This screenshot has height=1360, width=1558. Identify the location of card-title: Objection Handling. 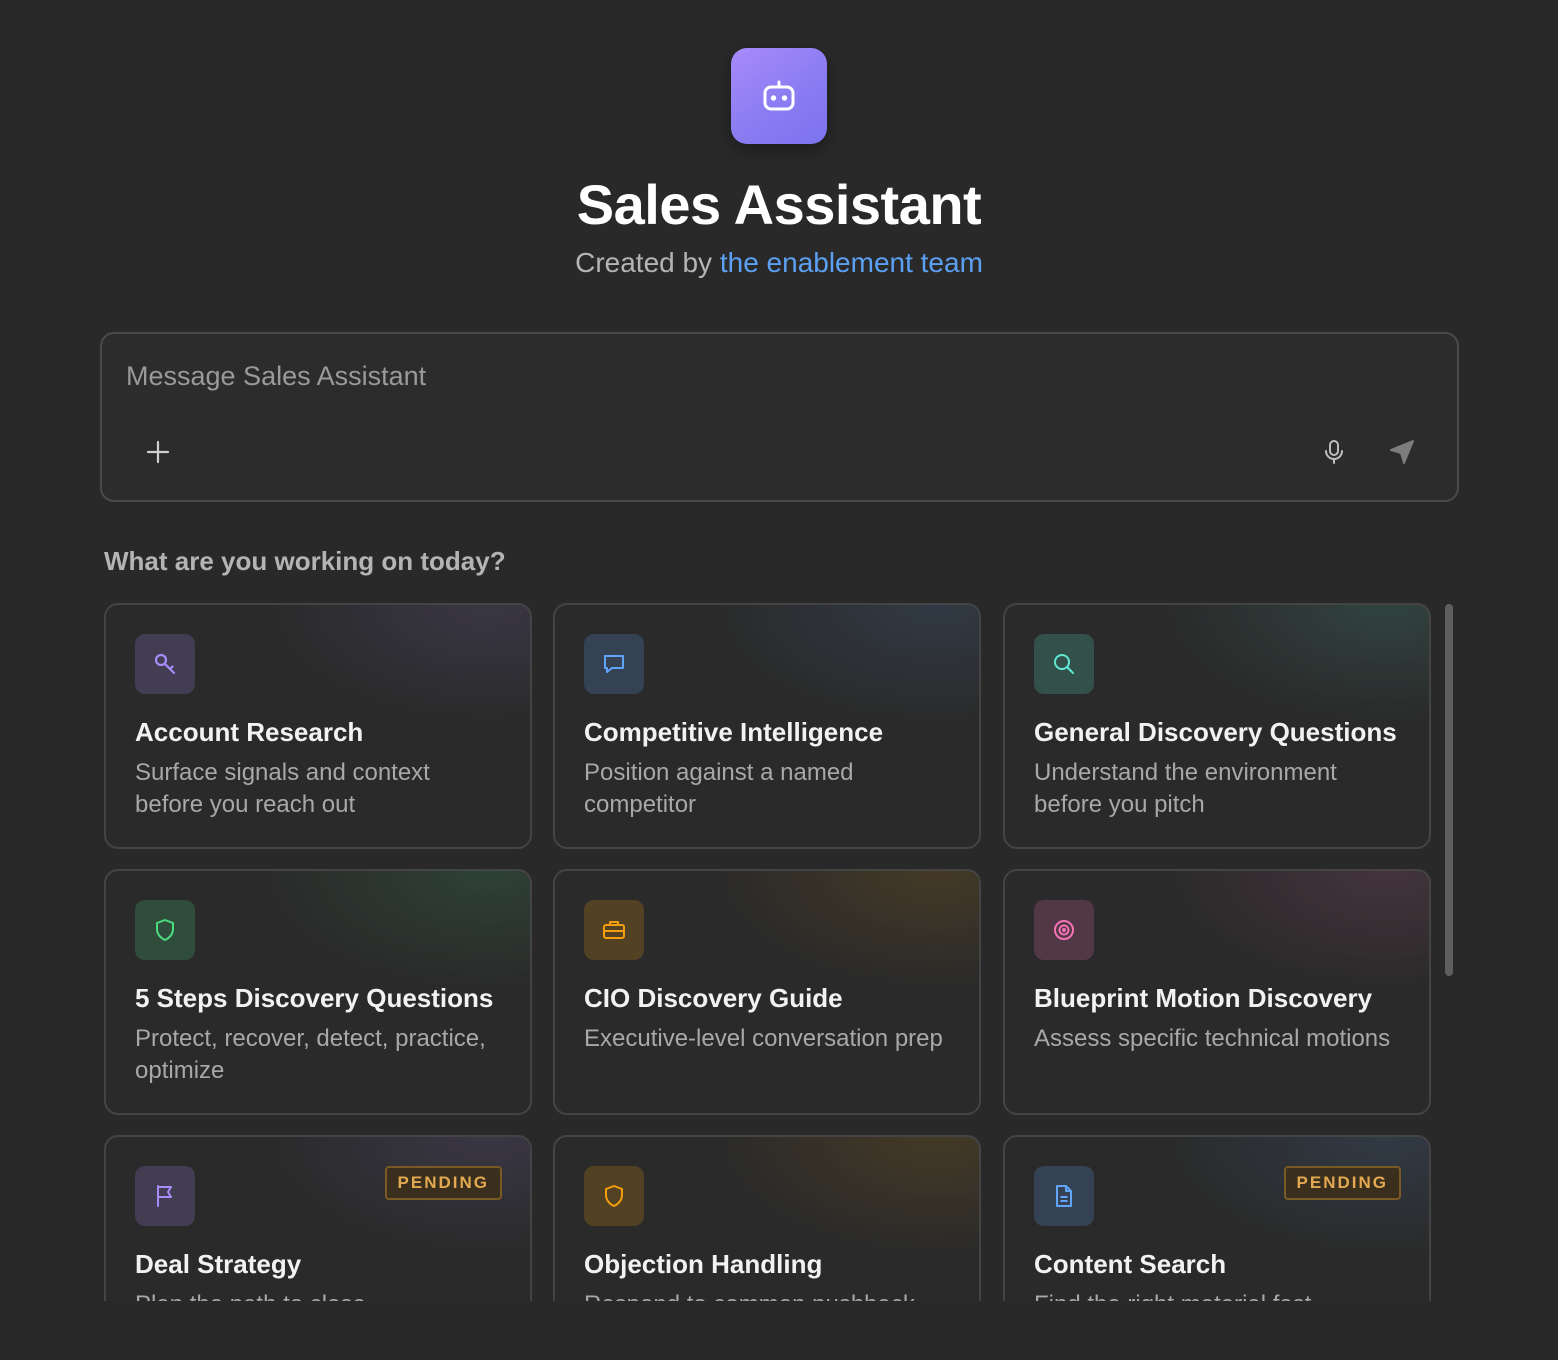
(703, 1264).